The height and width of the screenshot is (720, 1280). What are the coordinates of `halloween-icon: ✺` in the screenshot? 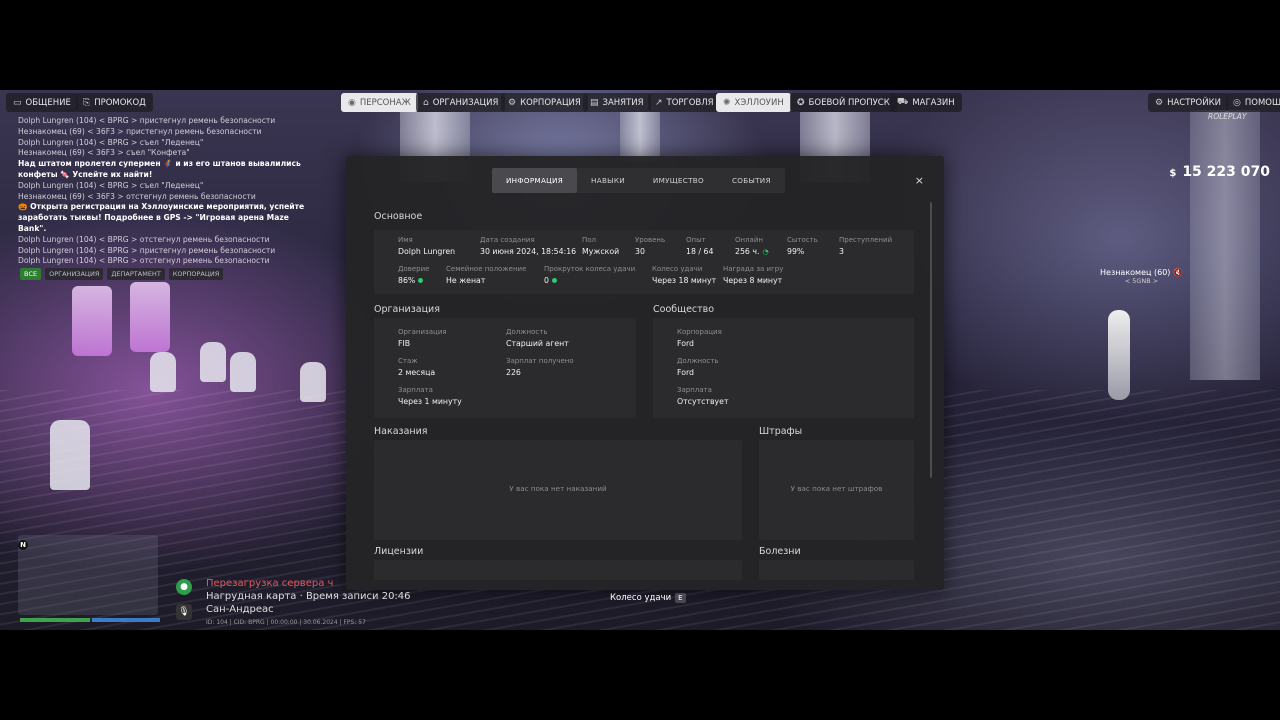 It's located at (727, 102).